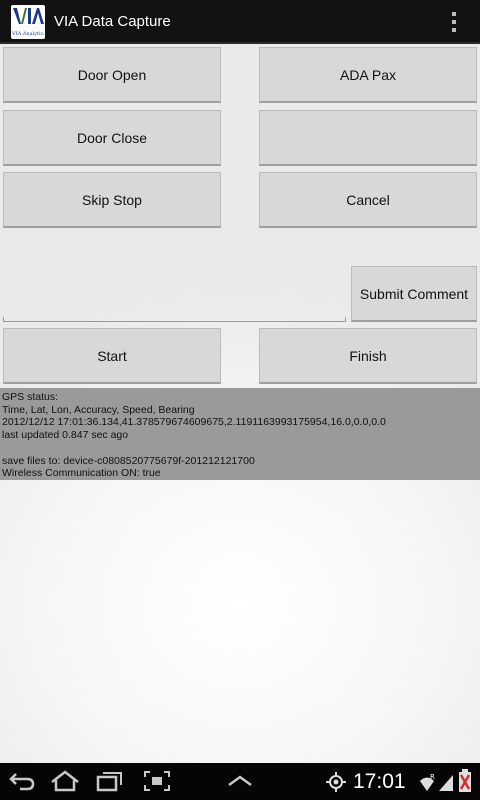 The width and height of the screenshot is (480, 800). Describe the element at coordinates (30, 397) in the screenshot. I see `gps-status-label: GPS status:` at that location.